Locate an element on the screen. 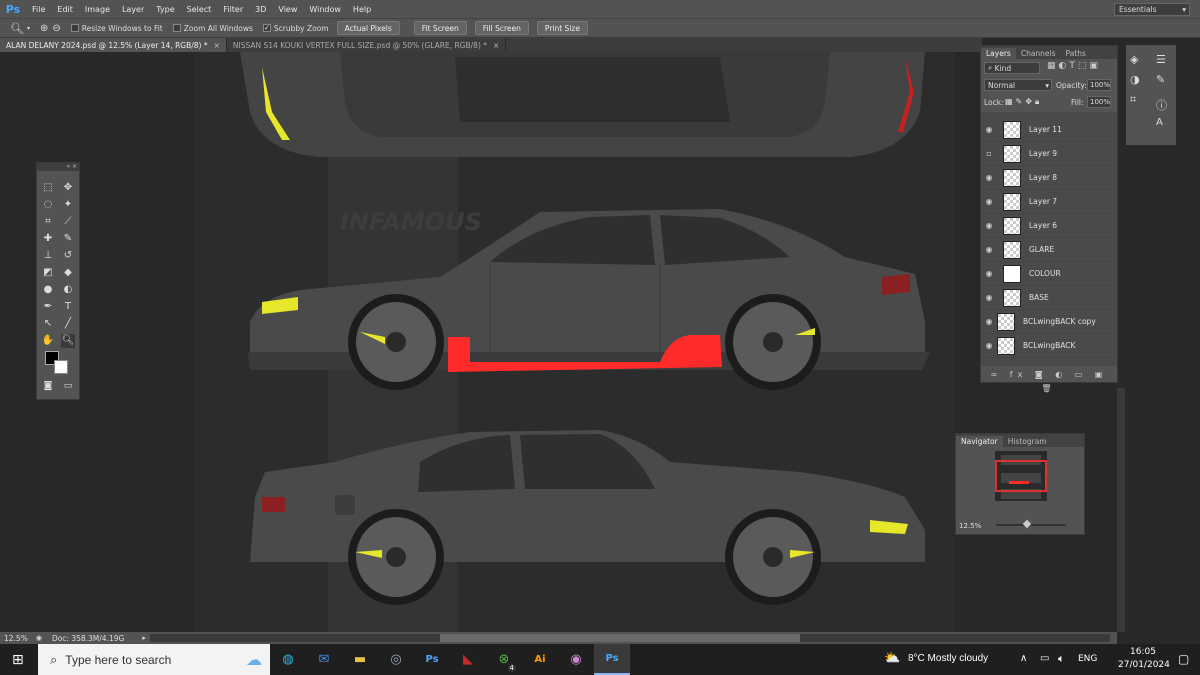 This screenshot has width=1200, height=675. path-select-icon: ↖ is located at coordinates (48, 324).